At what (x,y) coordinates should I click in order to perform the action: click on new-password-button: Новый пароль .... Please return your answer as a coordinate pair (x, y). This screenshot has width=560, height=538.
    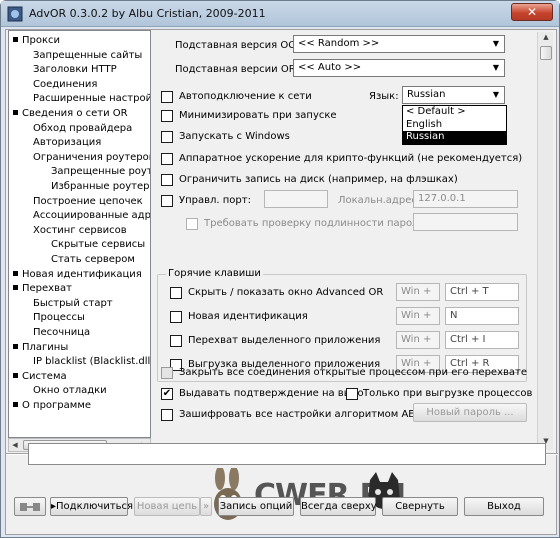
    Looking at the image, I should click on (470, 412).